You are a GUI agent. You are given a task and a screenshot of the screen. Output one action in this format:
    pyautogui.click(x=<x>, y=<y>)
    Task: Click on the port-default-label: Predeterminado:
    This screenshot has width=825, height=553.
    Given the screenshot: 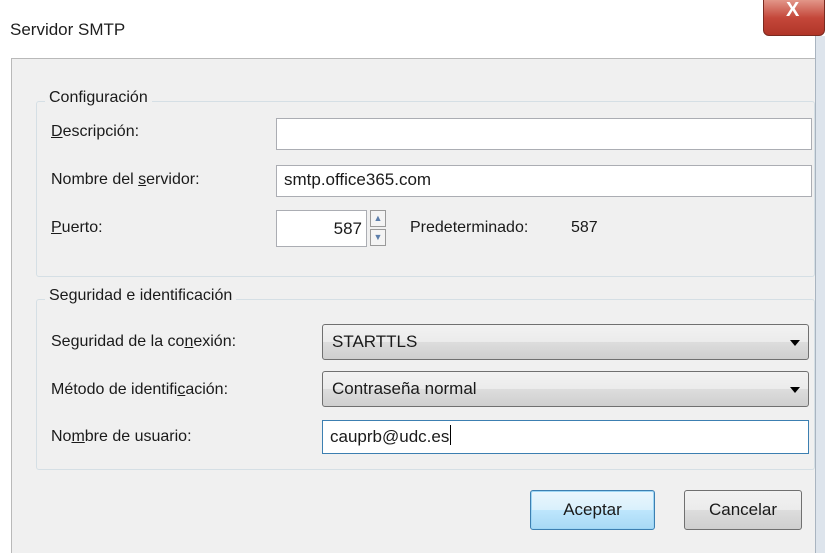 What is the action you would take?
    pyautogui.click(x=469, y=227)
    